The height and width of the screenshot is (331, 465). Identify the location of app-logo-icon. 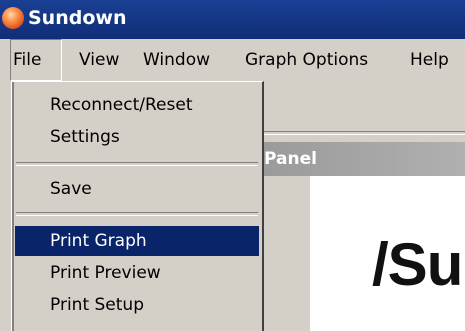
(13, 18).